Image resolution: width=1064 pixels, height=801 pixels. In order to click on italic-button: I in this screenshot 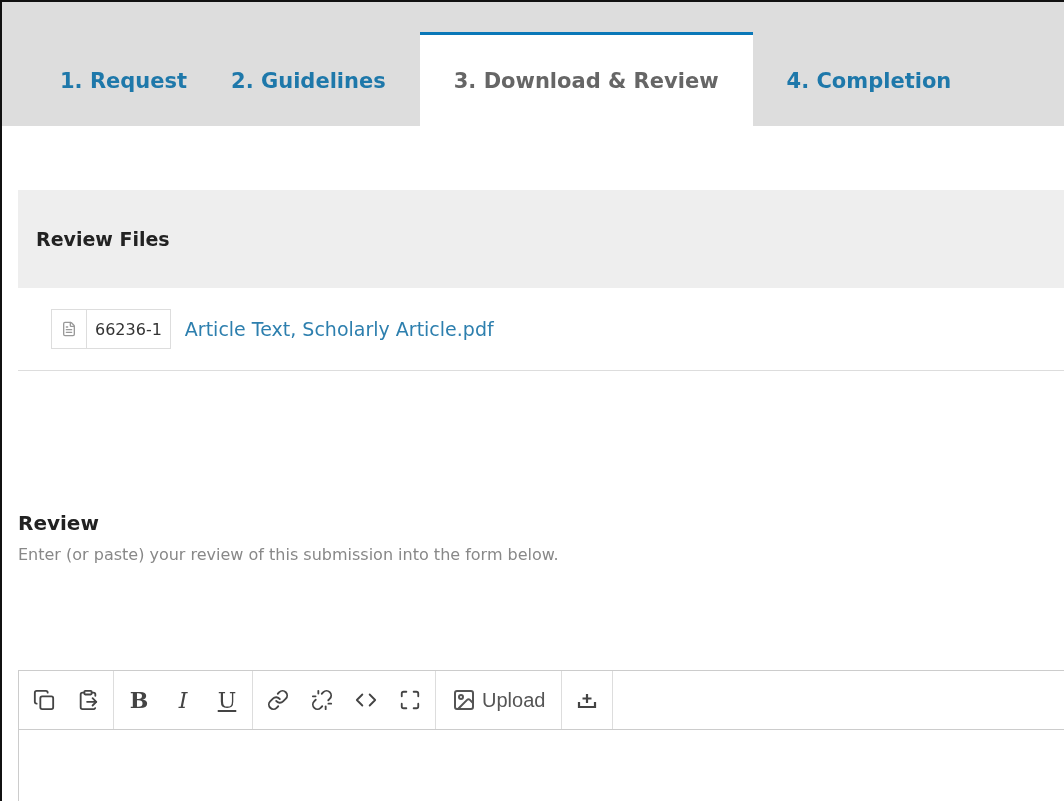, I will do `click(183, 700)`.